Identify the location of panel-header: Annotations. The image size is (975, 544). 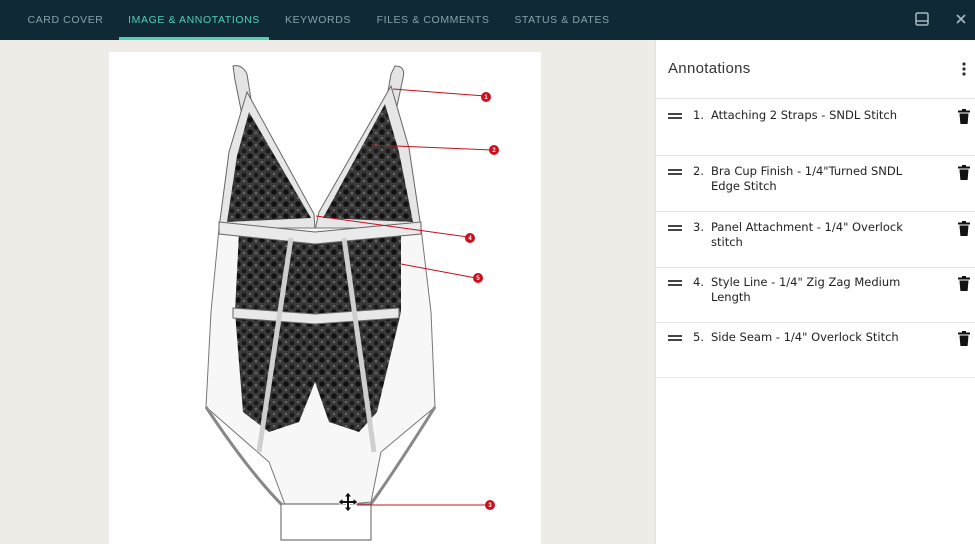
(815, 69).